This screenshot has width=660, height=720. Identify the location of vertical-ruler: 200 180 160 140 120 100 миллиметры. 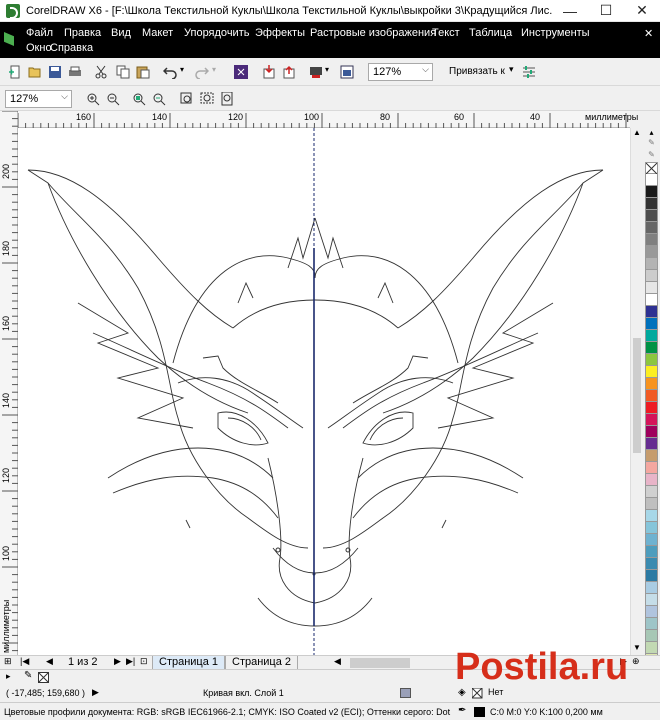
(9, 383).